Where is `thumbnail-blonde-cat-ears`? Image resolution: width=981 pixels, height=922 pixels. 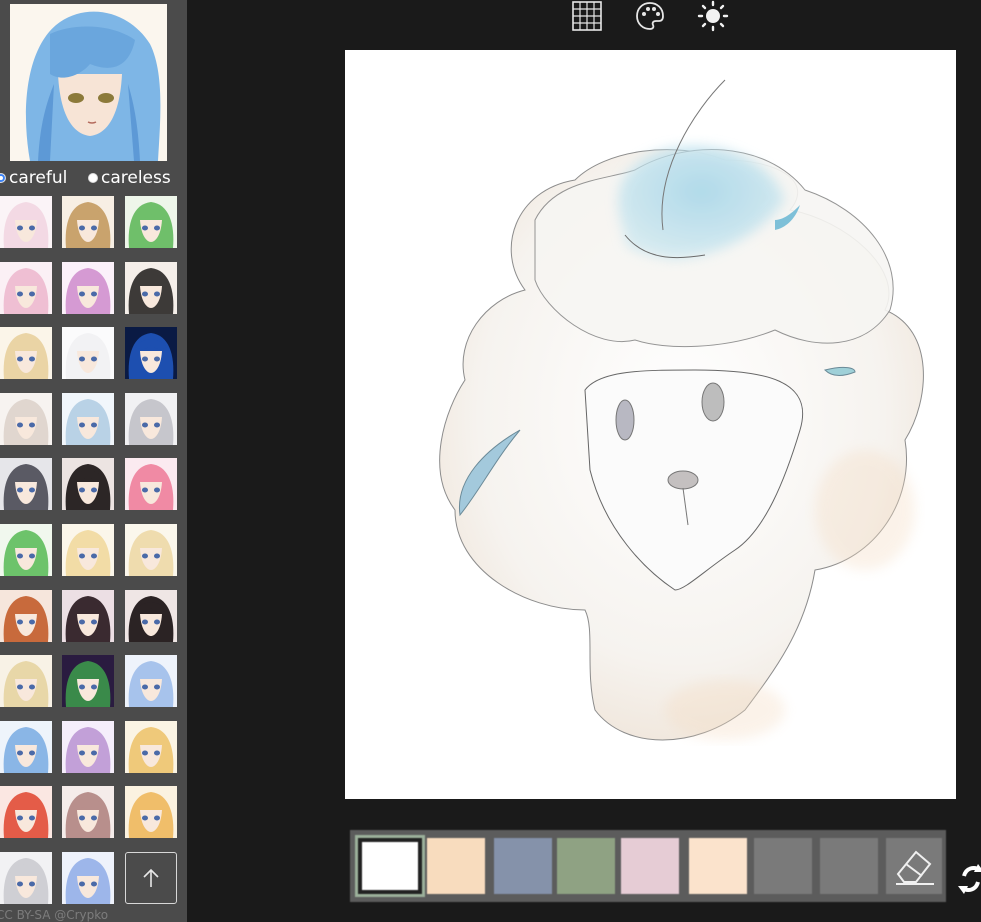
thumbnail-blonde-cat-ears is located at coordinates (88, 222).